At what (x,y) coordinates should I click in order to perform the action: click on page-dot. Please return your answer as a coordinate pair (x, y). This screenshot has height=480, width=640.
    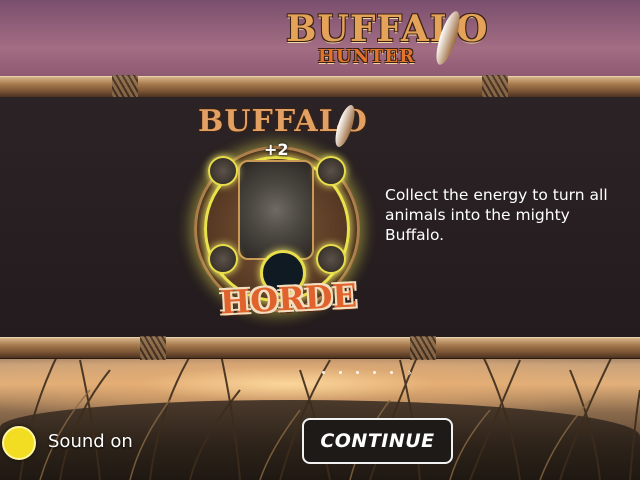
    Looking at the image, I should click on (323, 372).